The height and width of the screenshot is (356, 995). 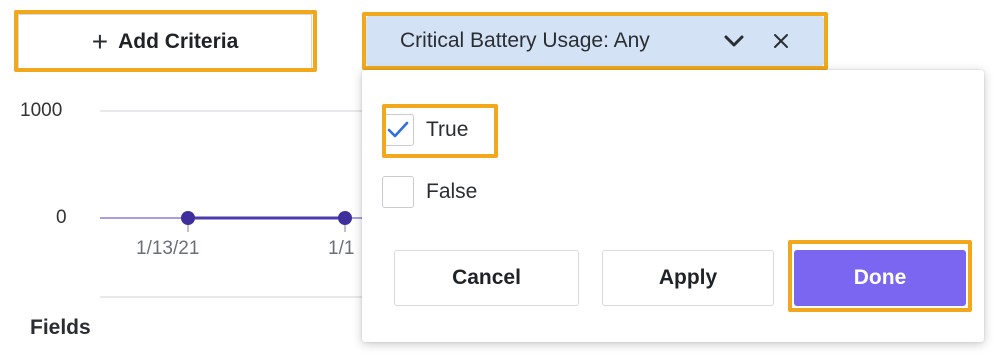 I want to click on x-tick-label: 1/13/21, so click(x=168, y=248).